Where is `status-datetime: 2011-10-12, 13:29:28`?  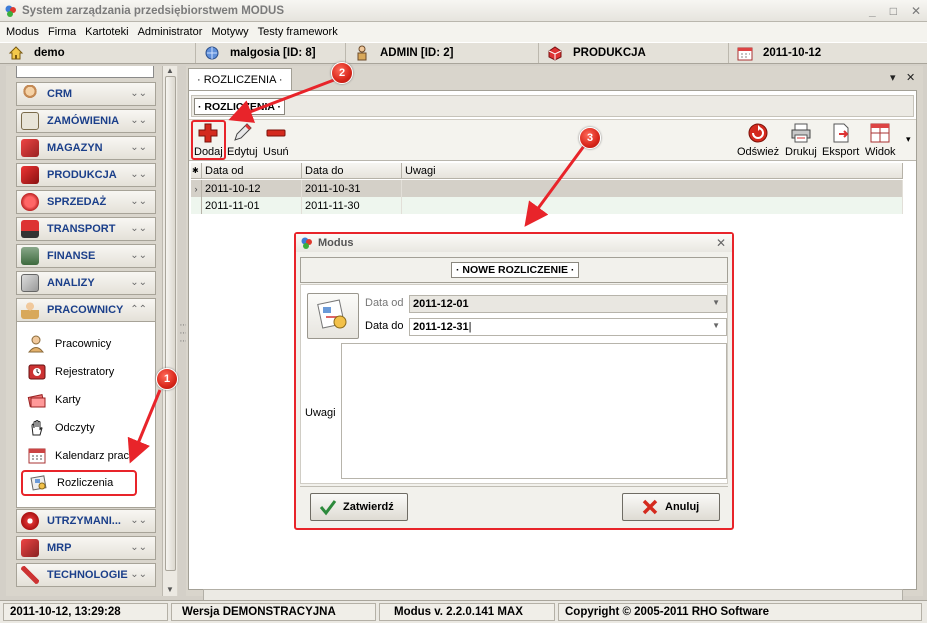 status-datetime: 2011-10-12, 13:29:28 is located at coordinates (85, 612).